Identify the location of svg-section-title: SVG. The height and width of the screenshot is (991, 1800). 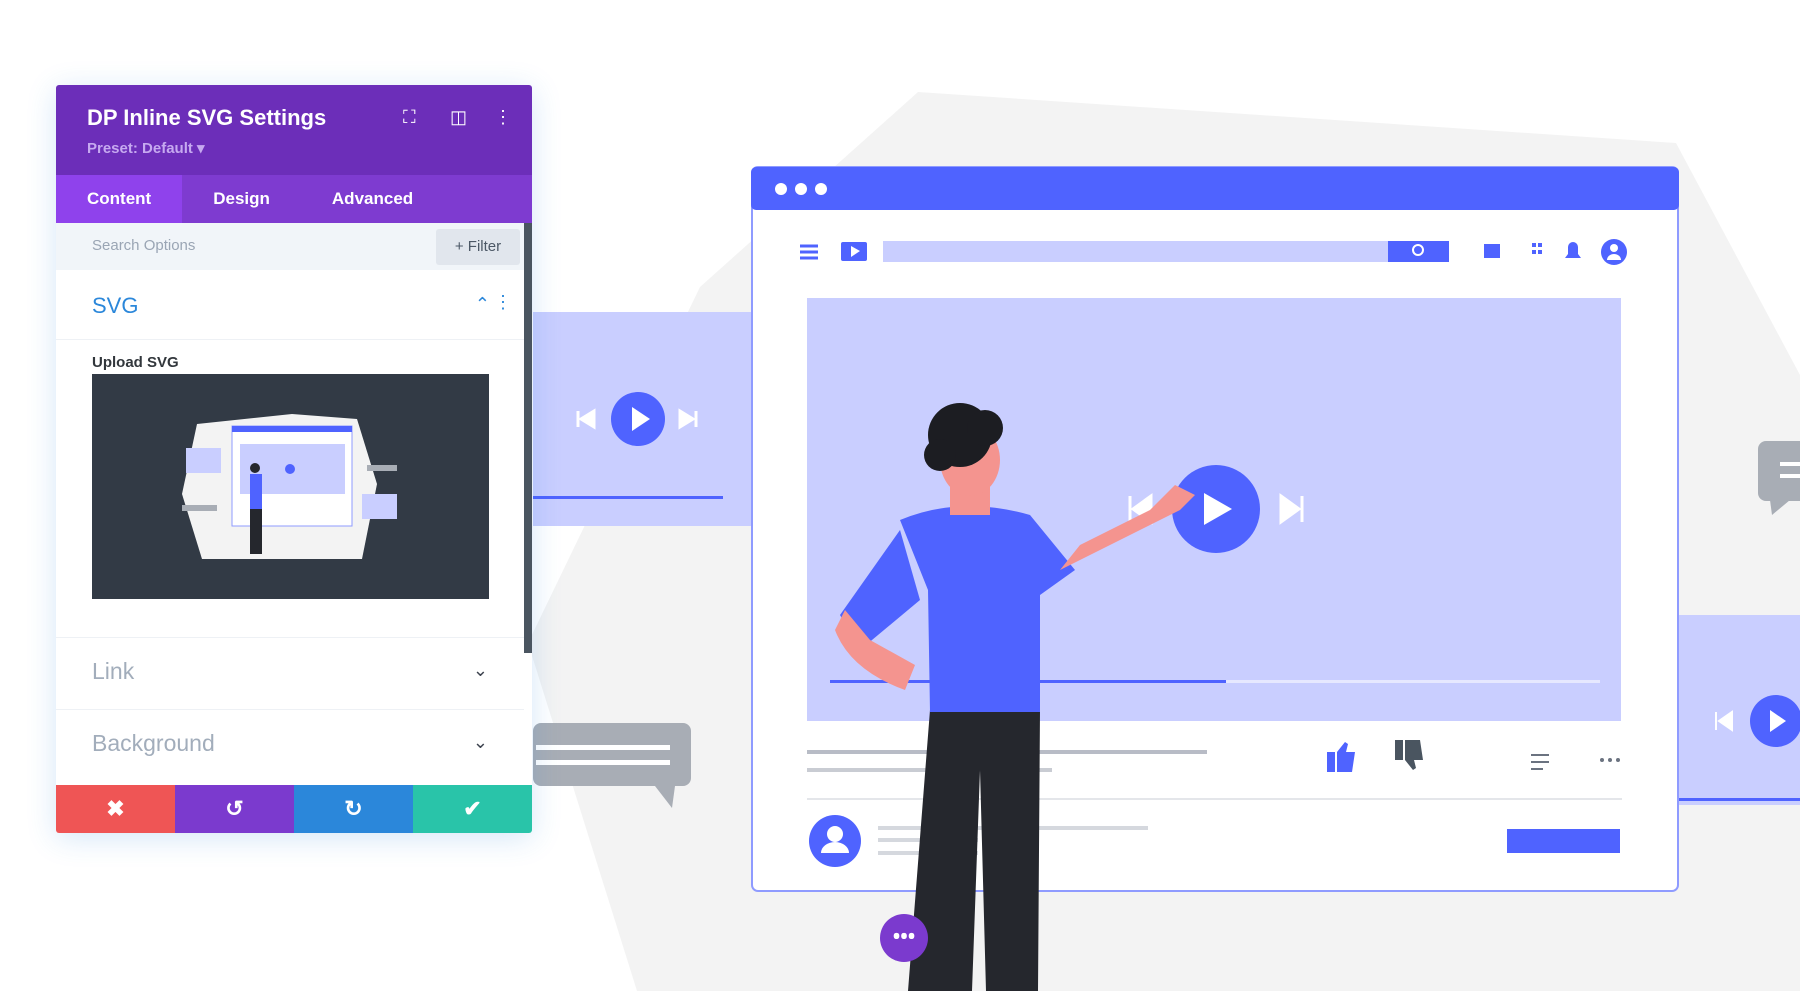
(115, 305).